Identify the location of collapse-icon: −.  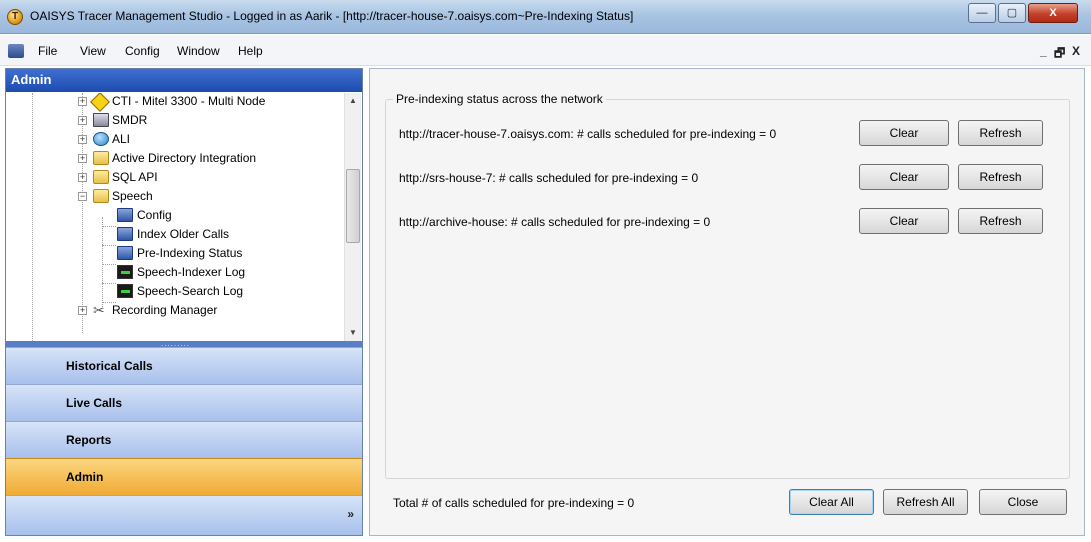
(82, 196).